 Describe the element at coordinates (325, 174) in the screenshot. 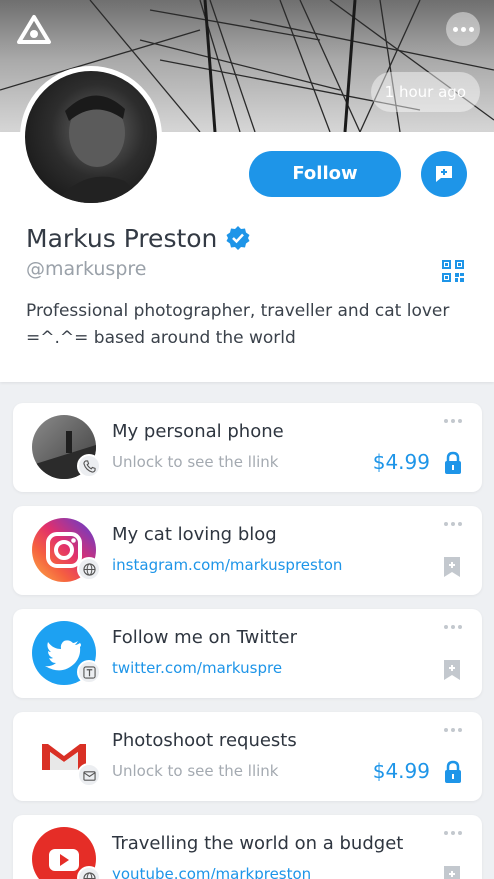

I see `follow-button: Follow` at that location.